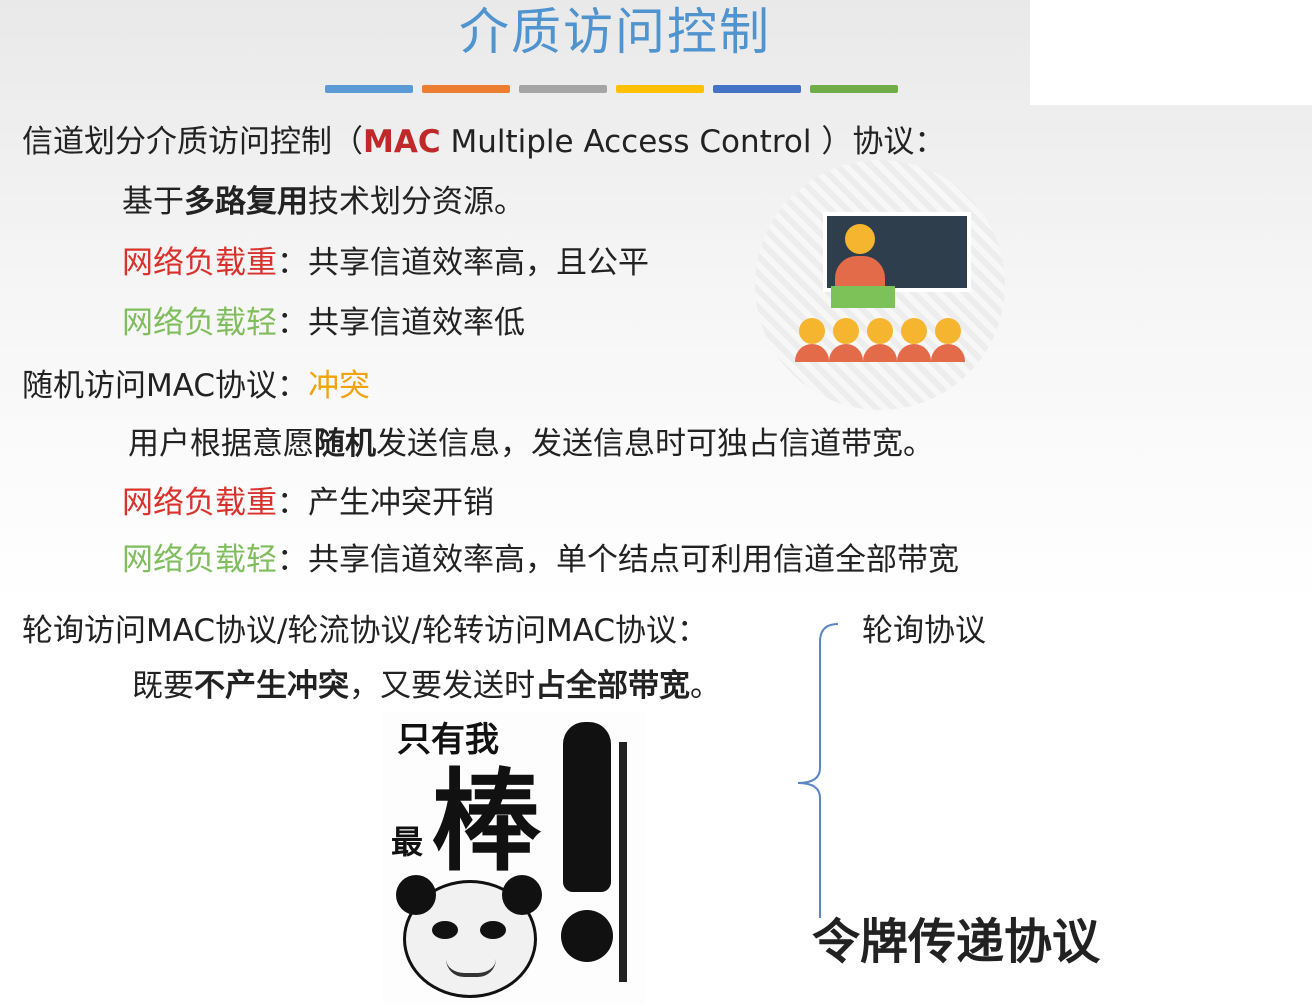 Image resolution: width=1312 pixels, height=1007 pixels. What do you see at coordinates (956, 942) in the screenshot?
I see `token-passing-label: 令牌传递协议` at bounding box center [956, 942].